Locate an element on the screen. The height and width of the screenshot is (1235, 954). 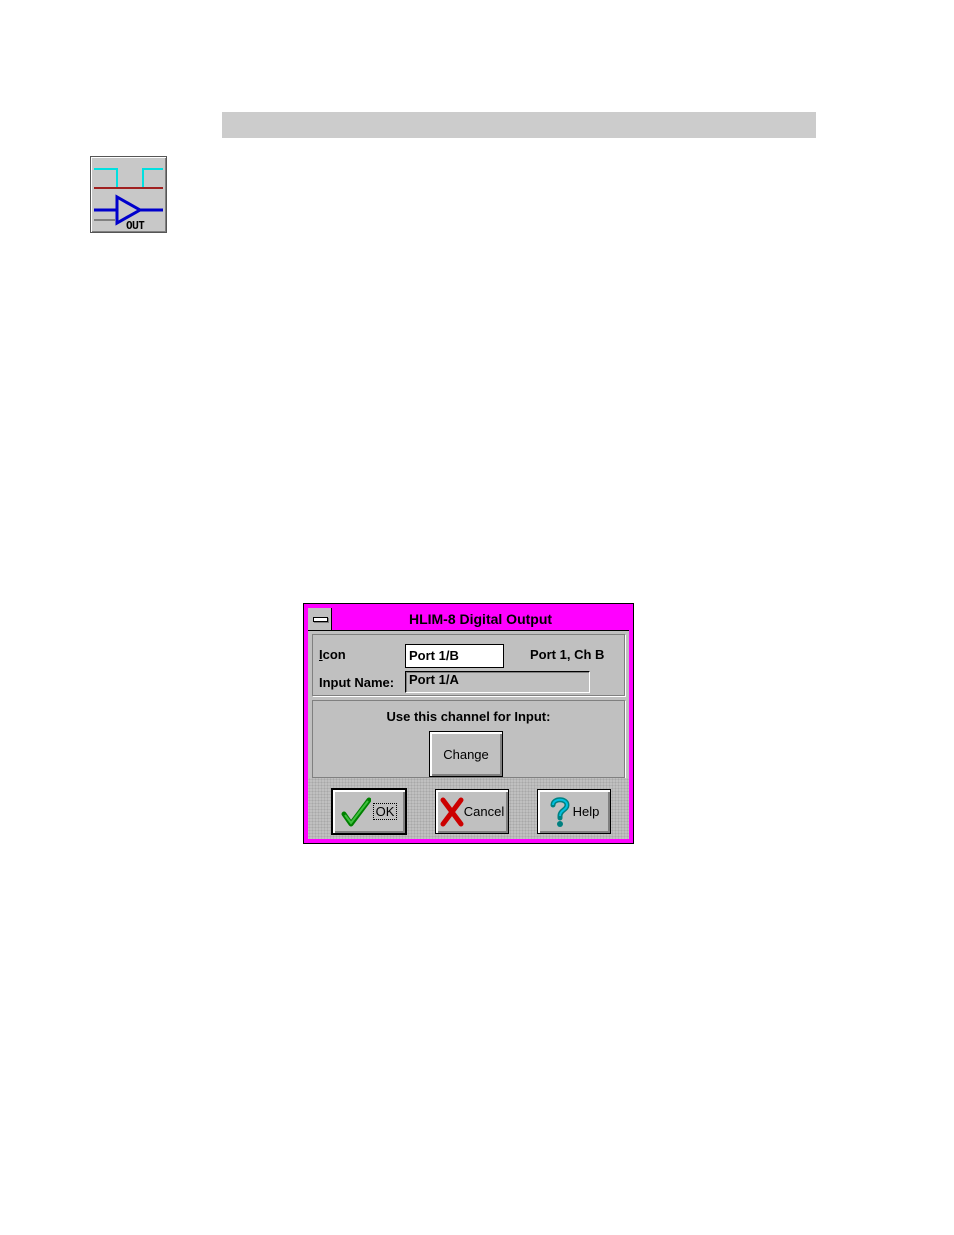
ok-button: OK is located at coordinates (369, 811).